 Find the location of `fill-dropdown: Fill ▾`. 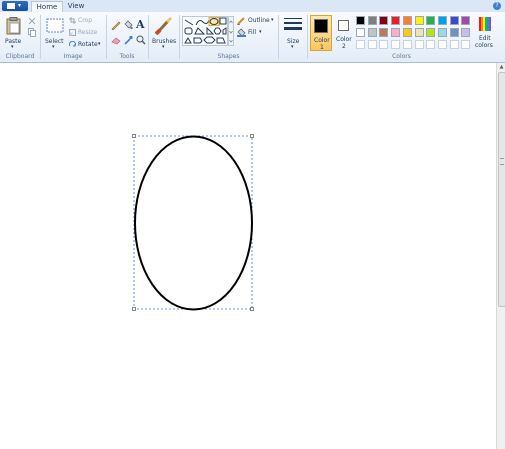

fill-dropdown: Fill ▾ is located at coordinates (252, 33).